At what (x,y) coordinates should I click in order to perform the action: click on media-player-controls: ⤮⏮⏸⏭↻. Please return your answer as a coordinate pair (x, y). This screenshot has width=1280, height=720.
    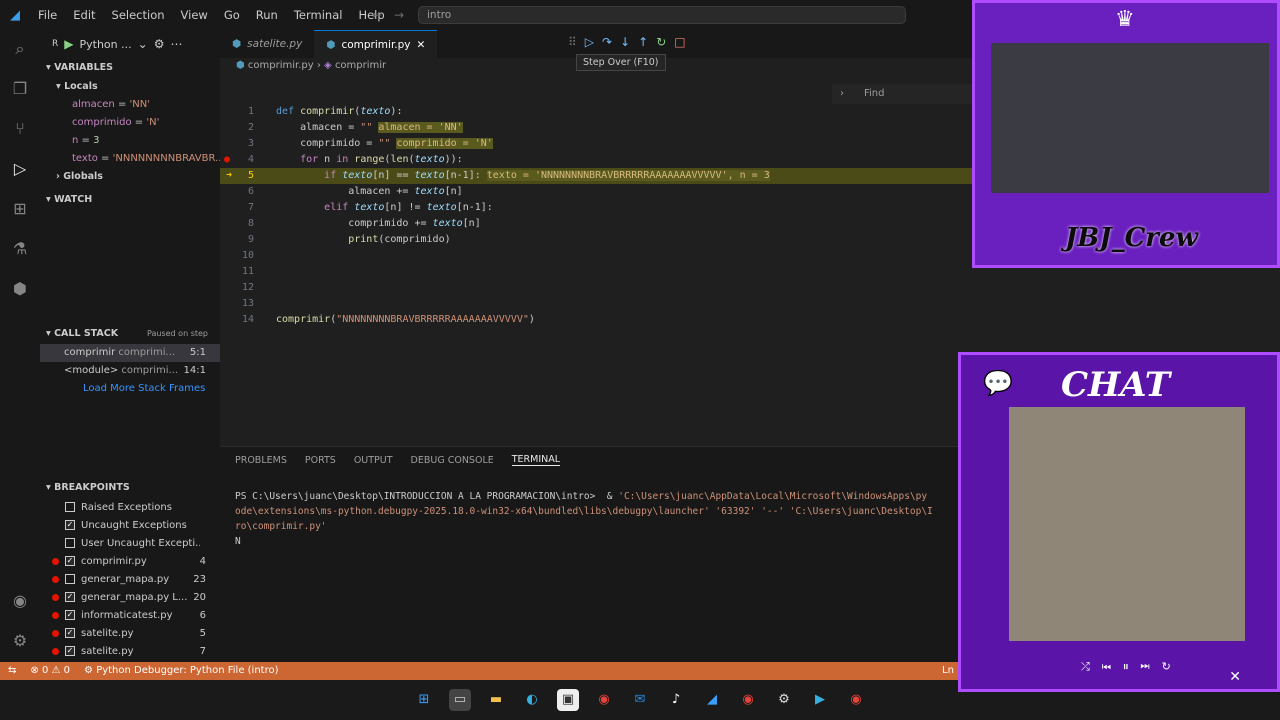
    Looking at the image, I should click on (1132, 667).